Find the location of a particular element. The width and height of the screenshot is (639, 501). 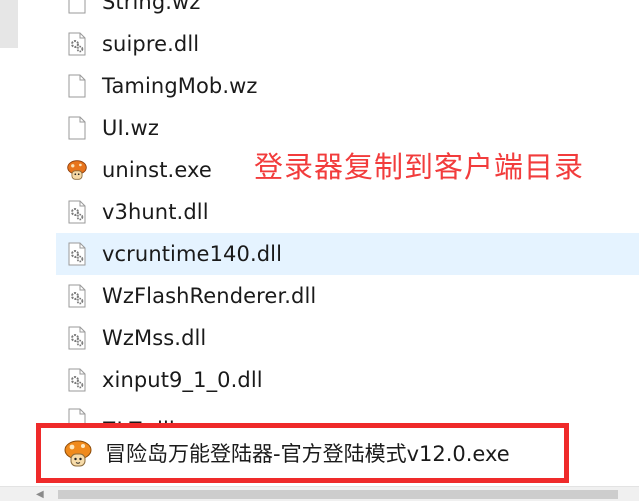

file-name: UI.wz is located at coordinates (130, 128).